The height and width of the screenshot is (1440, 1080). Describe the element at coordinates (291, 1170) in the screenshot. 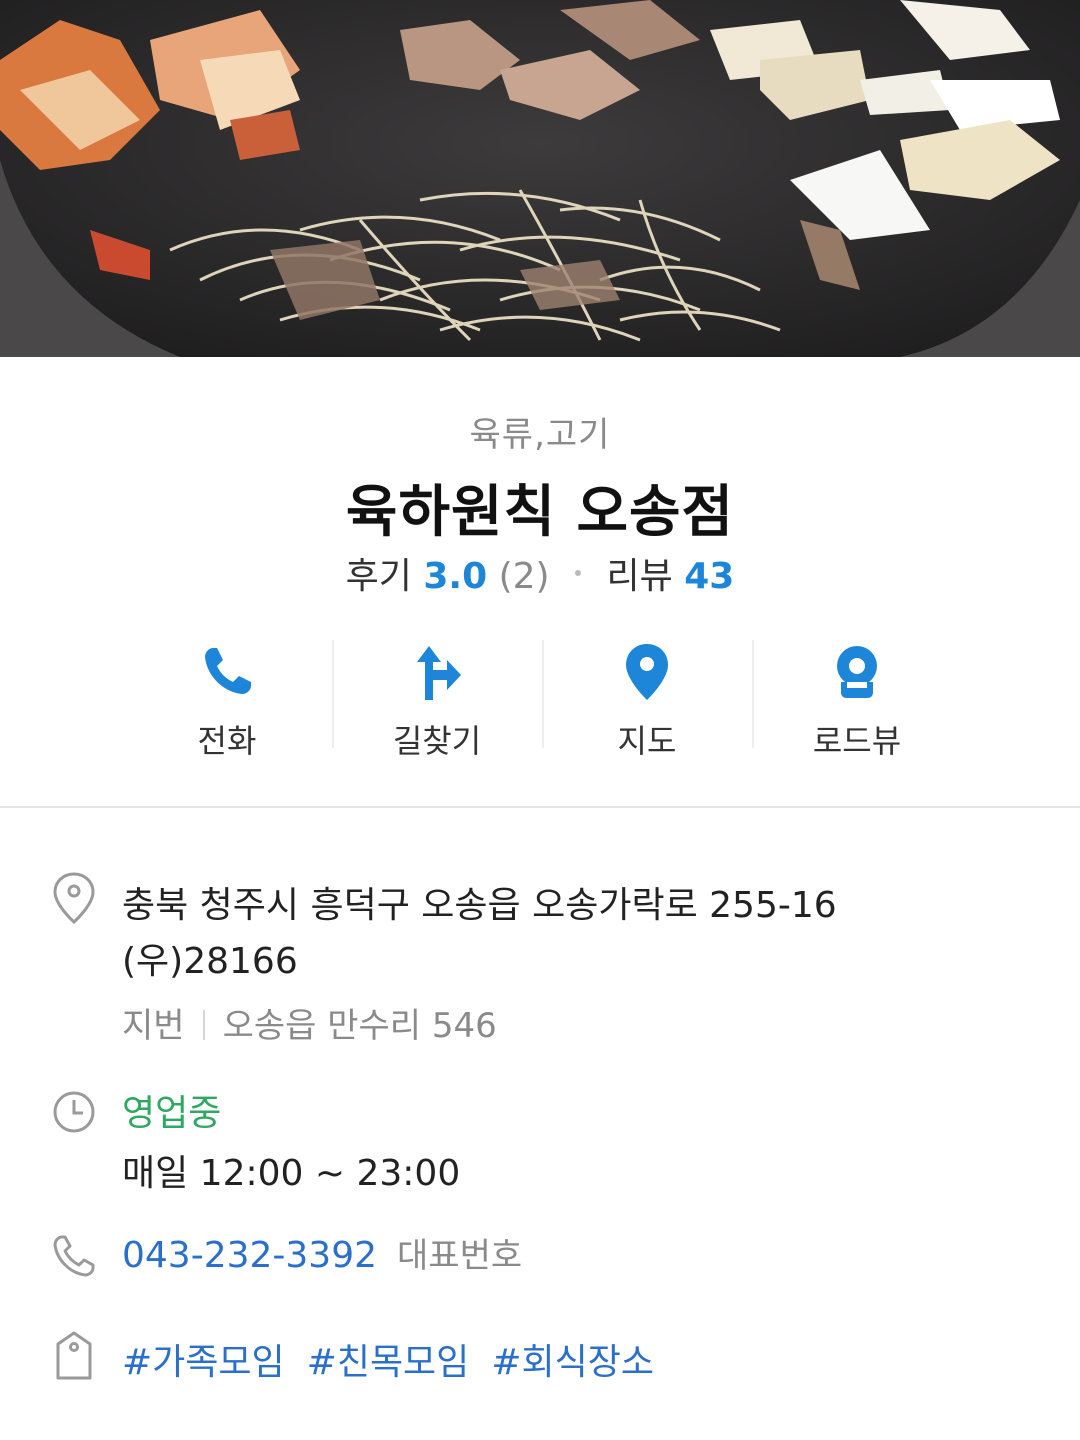

I see `business-hours: 매일 12:00 ~ 23:00` at that location.